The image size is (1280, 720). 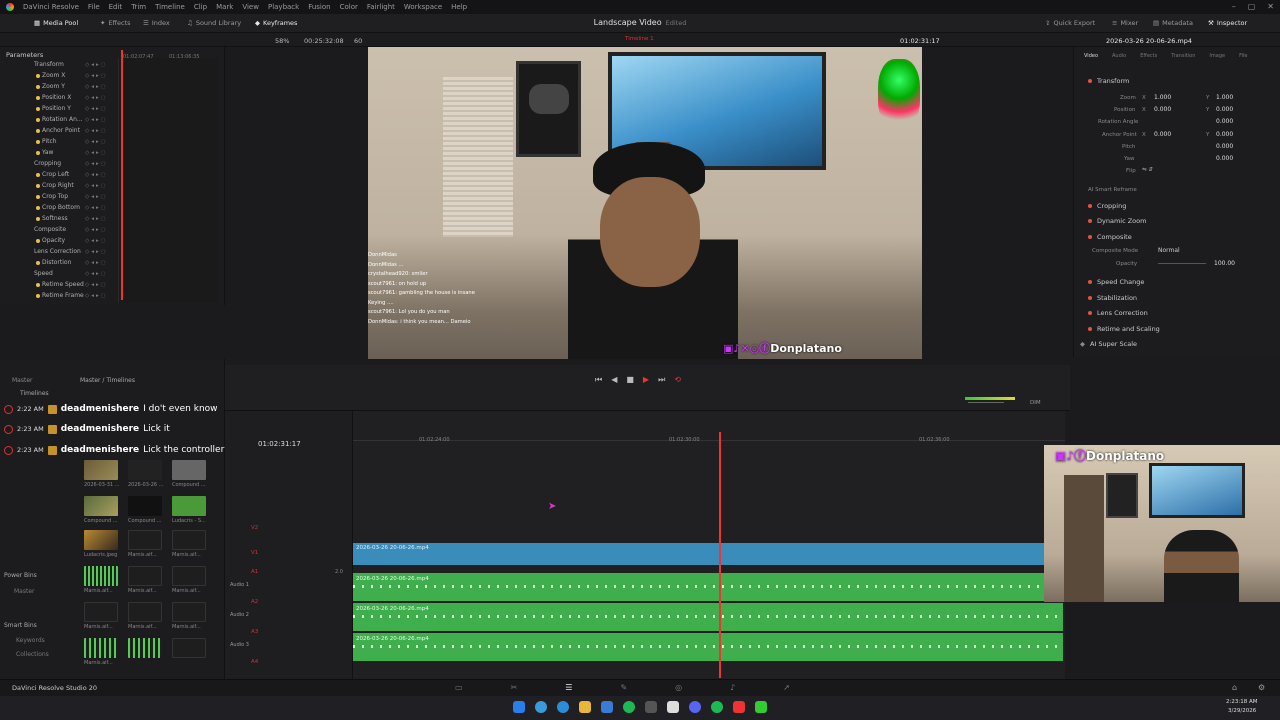 What do you see at coordinates (1227, 23) in the screenshot?
I see `inspector-button: ⚒ Inspector` at bounding box center [1227, 23].